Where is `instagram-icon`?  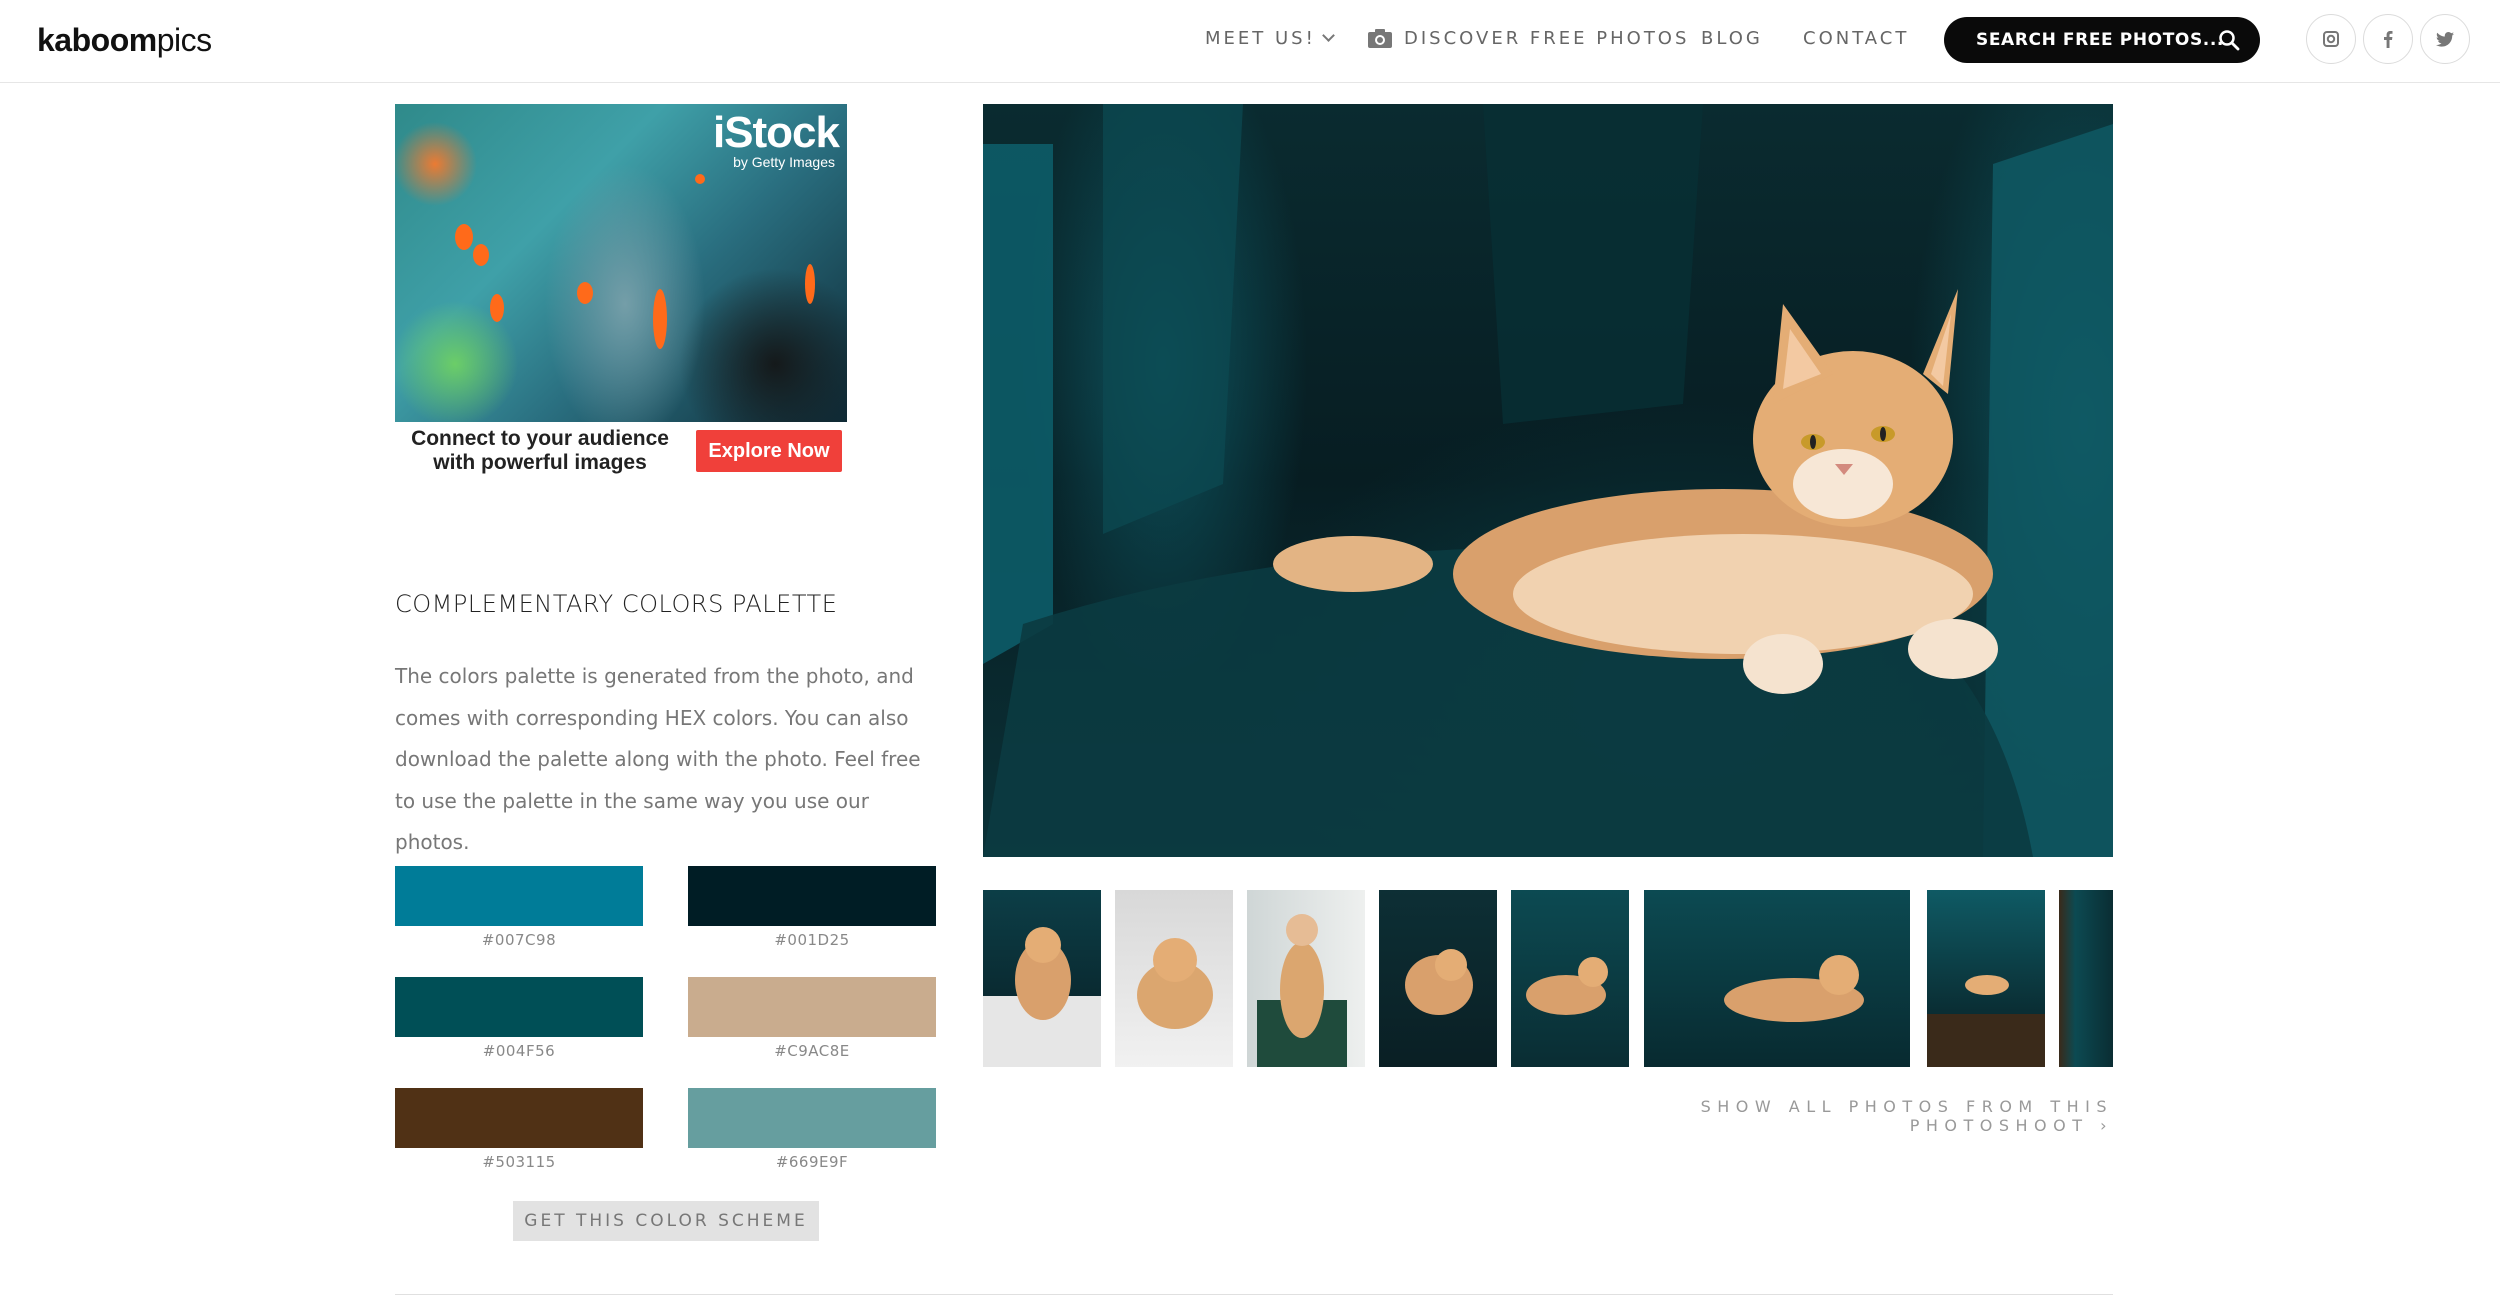
instagram-icon is located at coordinates (2331, 39).